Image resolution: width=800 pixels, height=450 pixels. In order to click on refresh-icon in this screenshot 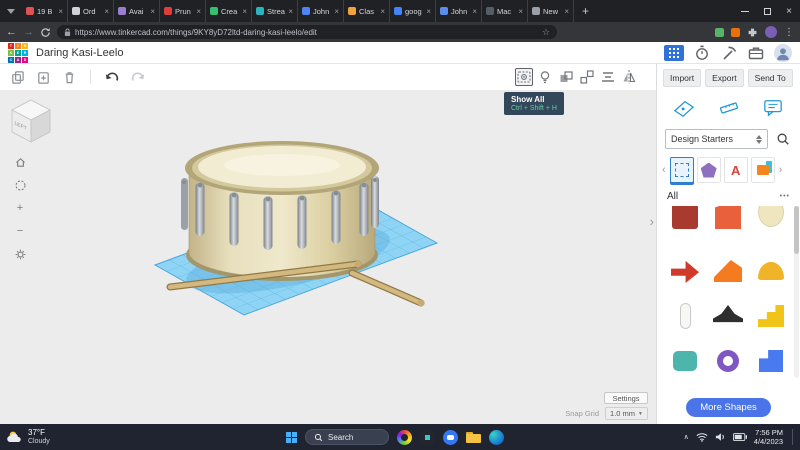, I will do `click(45, 32)`.